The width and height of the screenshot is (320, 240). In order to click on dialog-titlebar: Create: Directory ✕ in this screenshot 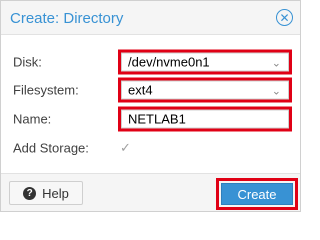, I will do `click(150, 18)`.